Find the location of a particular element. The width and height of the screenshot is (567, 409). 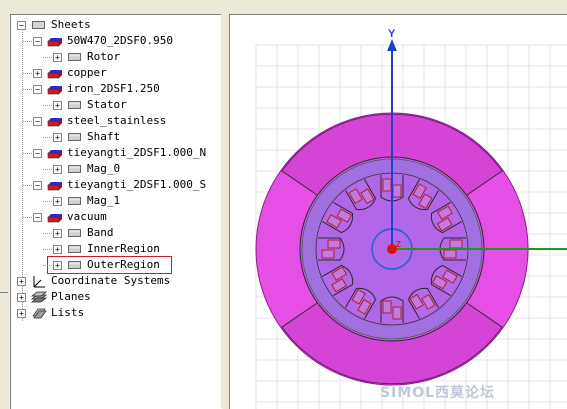

tree-node-label: Band is located at coordinates (100, 232).